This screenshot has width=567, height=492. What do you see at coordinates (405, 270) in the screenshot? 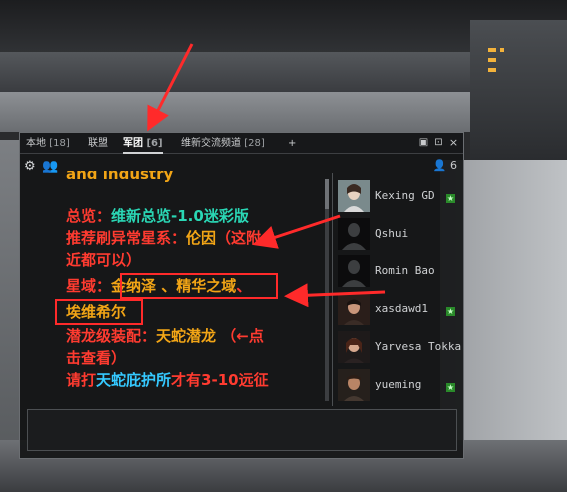
I see `member-name: Romin Bao` at bounding box center [405, 270].